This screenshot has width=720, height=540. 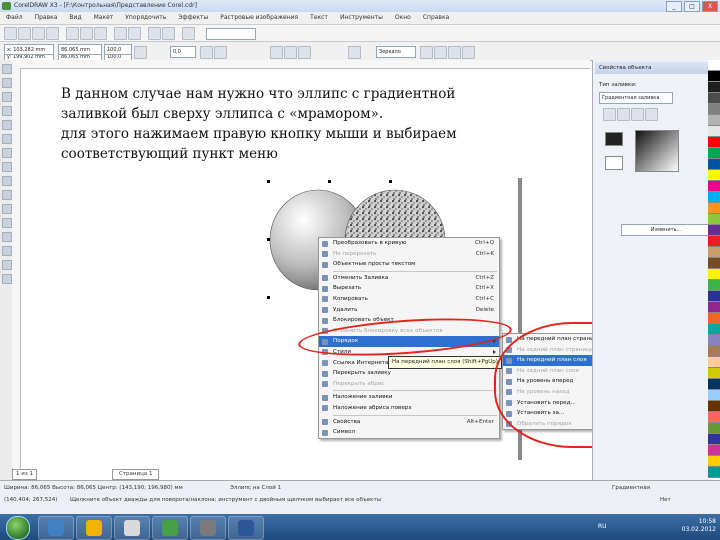 What do you see at coordinates (409, 373) in the screenshot?
I see `context-menu-item: Перекрыть заливку` at bounding box center [409, 373].